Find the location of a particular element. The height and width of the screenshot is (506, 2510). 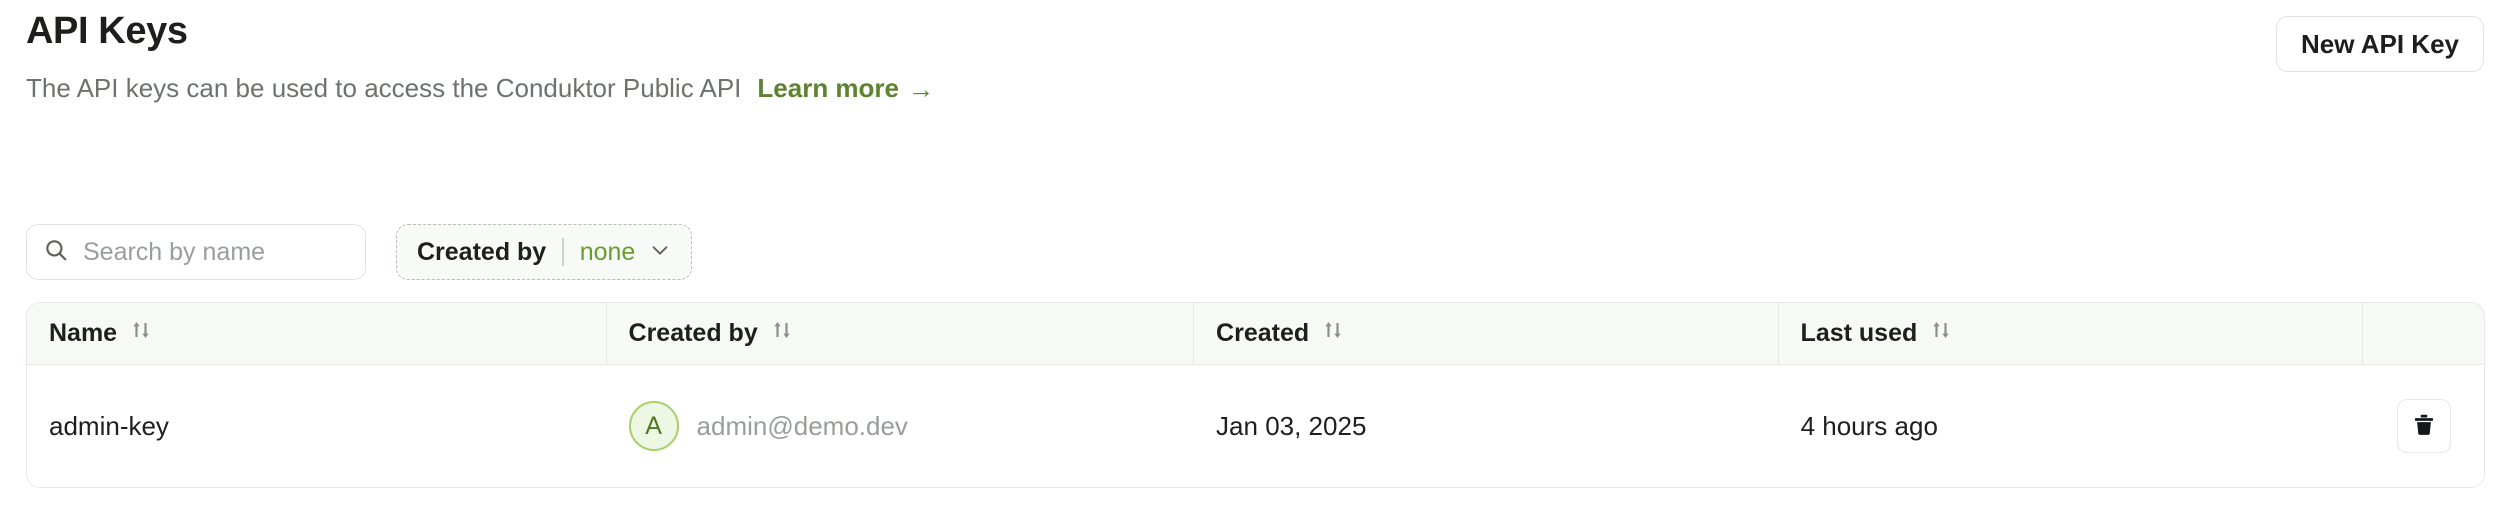

column-header-last-used: Last used is located at coordinates (2071, 333).